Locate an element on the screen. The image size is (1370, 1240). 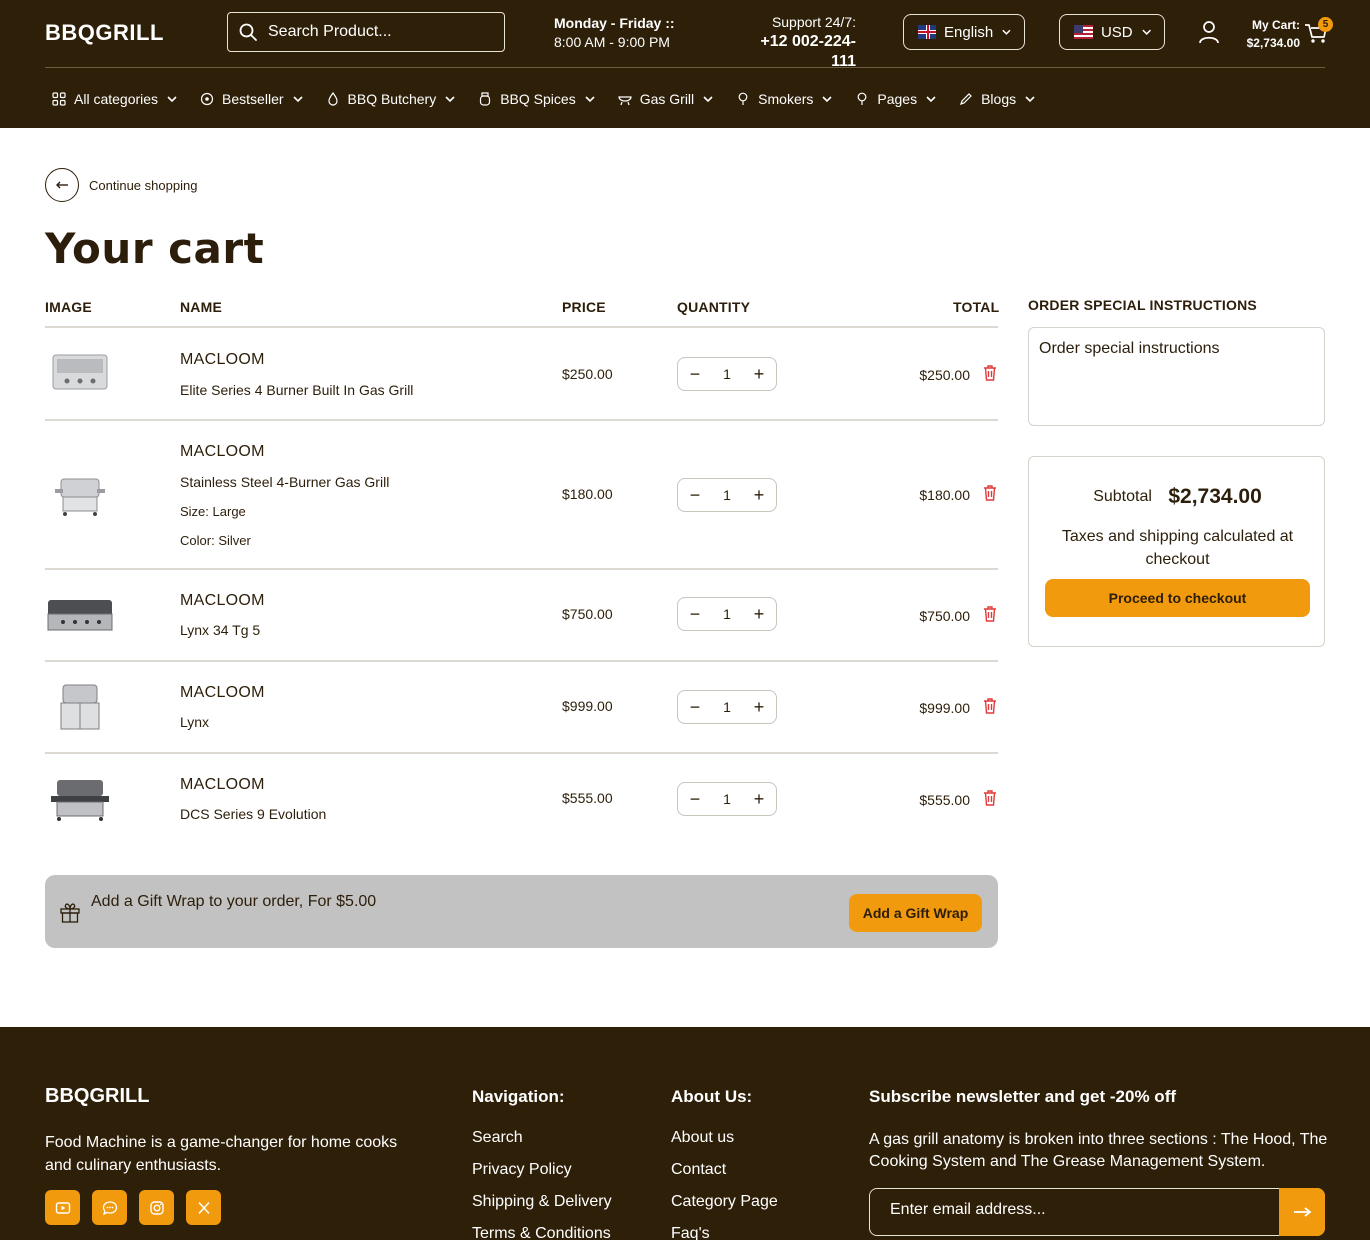
x-twitter-button is located at coordinates (203, 1207).